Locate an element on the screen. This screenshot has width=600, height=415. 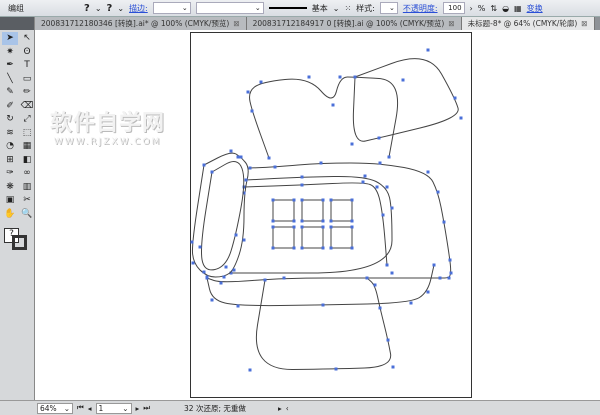
scroll-left-icon: ‹ is located at coordinates (287, 408).